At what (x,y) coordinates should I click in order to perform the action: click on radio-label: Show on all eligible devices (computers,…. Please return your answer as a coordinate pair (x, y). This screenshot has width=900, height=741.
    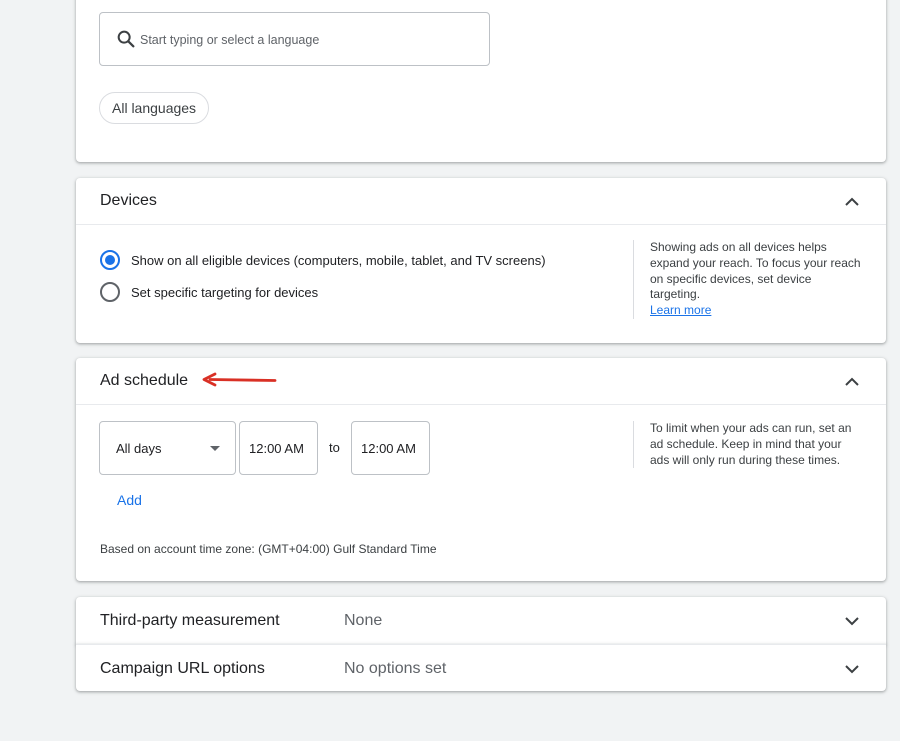
    Looking at the image, I should click on (338, 260).